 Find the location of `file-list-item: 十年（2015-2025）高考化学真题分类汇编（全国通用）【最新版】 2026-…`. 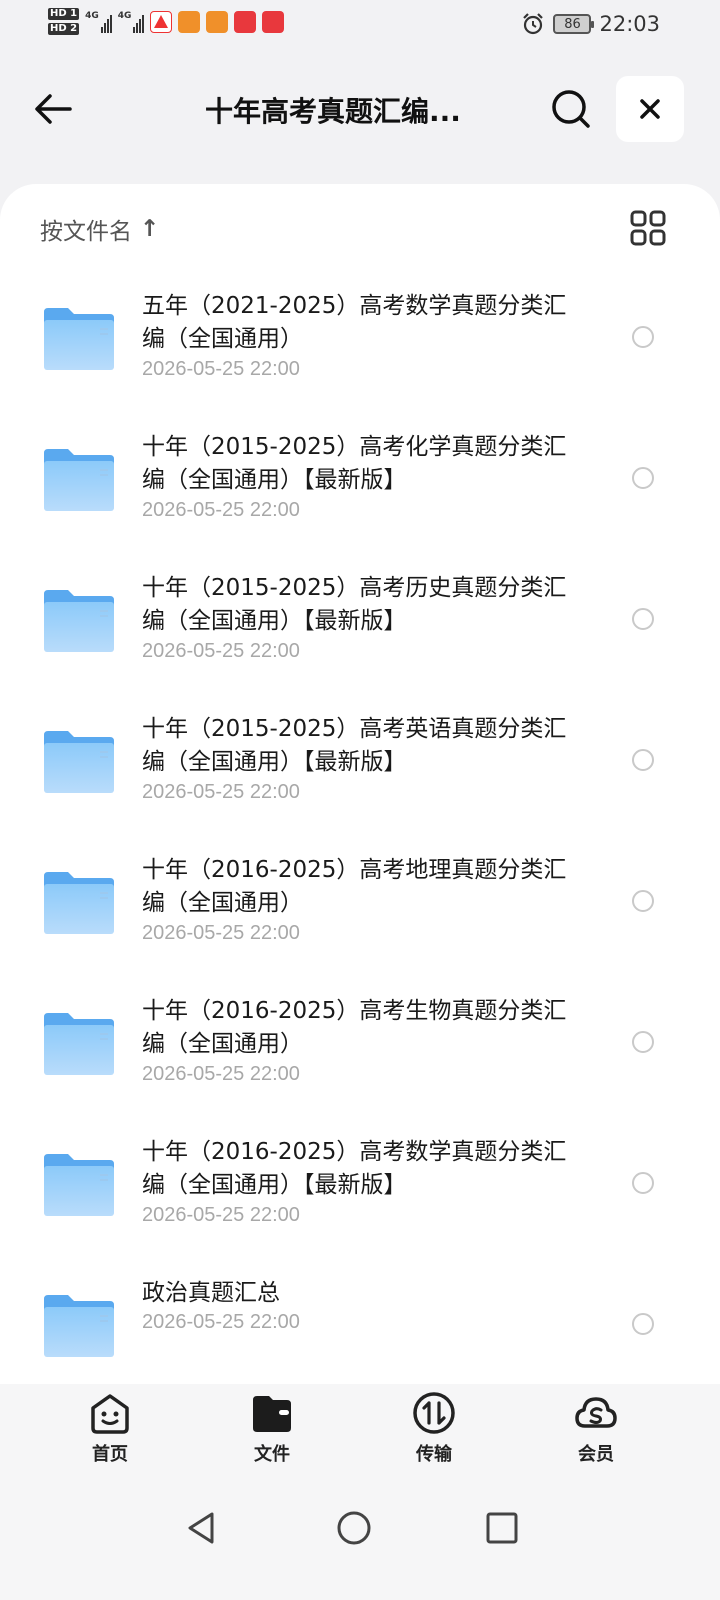

file-list-item: 十年（2015-2025）高考化学真题分类汇编（全国通用）【最新版】 2026-… is located at coordinates (360, 483).